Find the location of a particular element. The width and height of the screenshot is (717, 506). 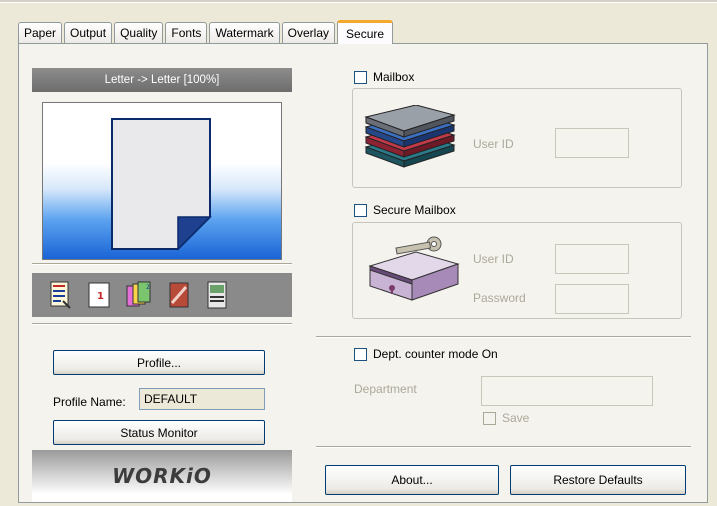

layout-icon-strip: 1 2 is located at coordinates (162, 295).